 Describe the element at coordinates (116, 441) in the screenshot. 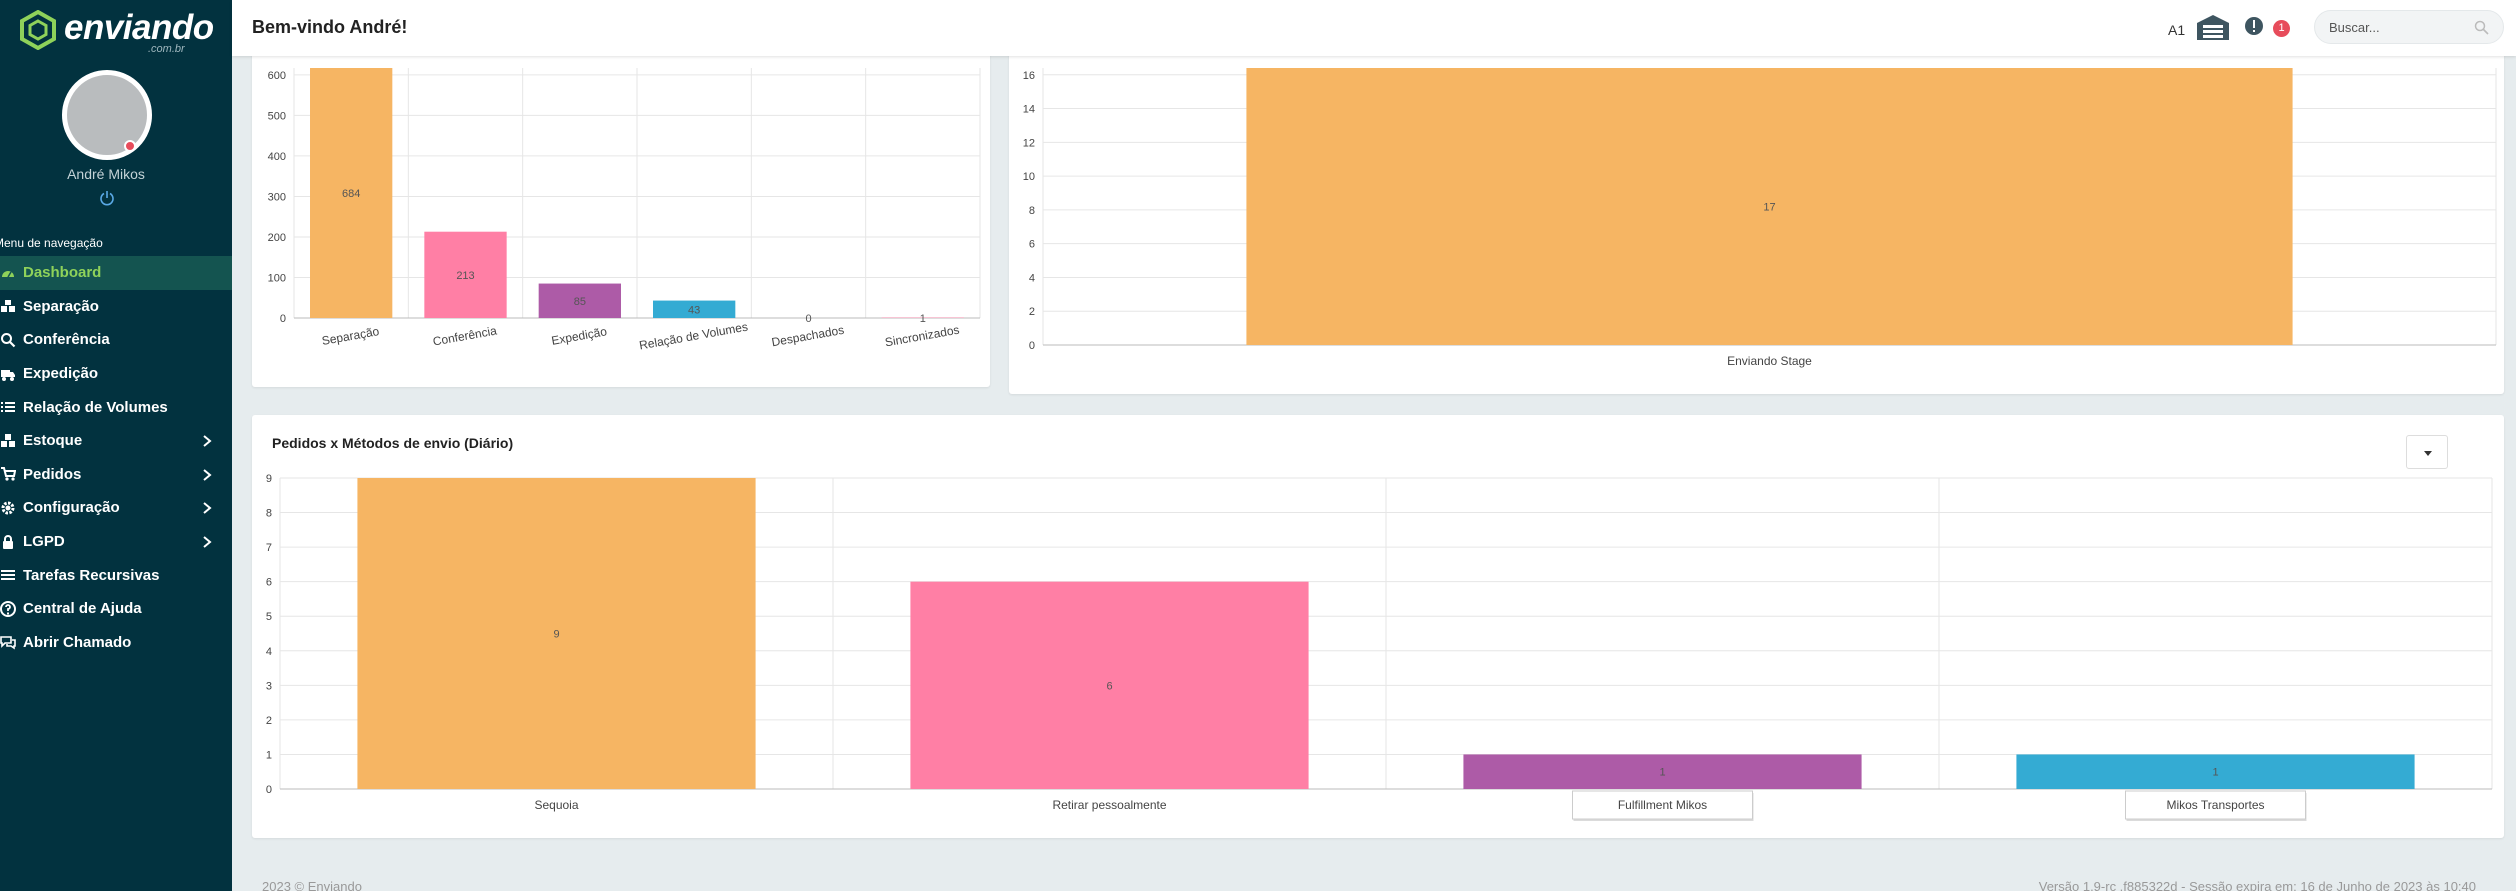

I see `sidebar-item-estoque: Estoque` at that location.